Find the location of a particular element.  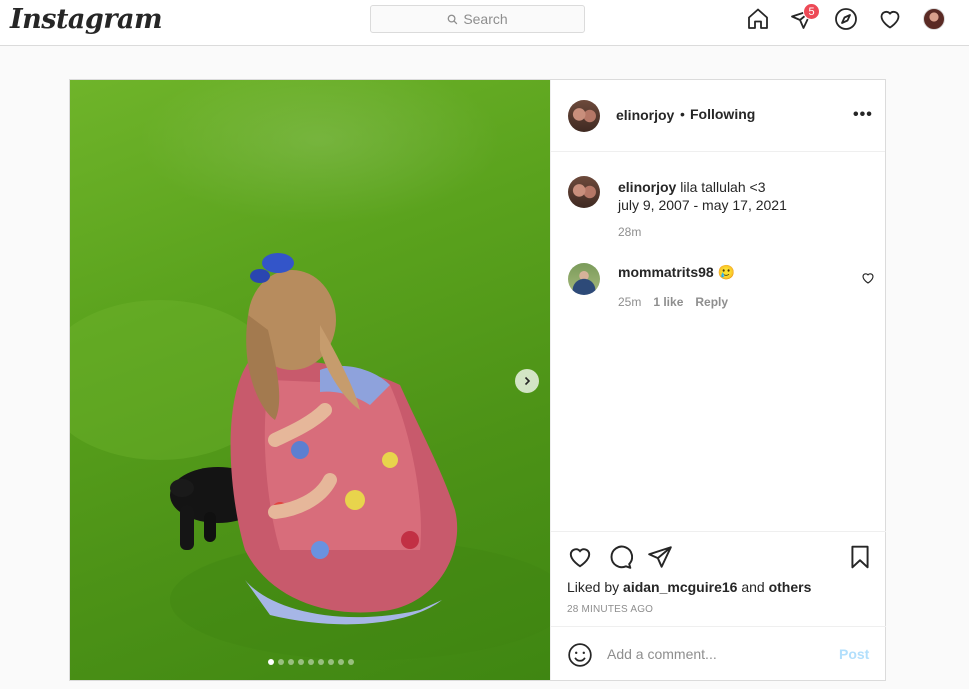

post-comment-button: Post is located at coordinates (854, 654).